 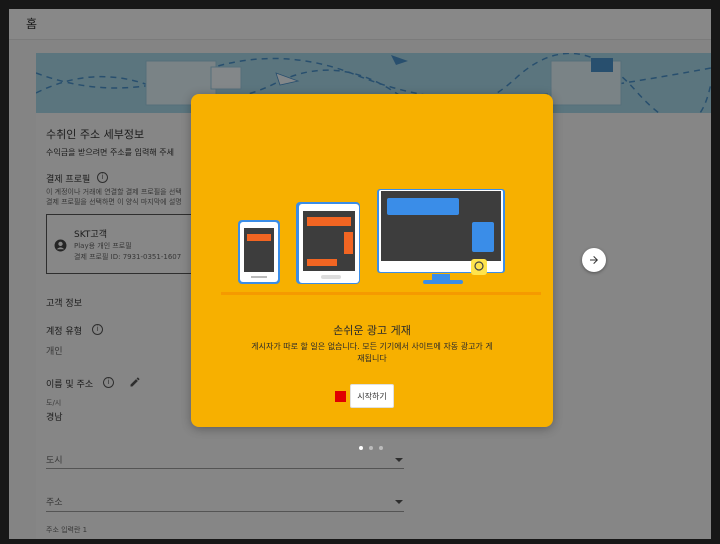 I want to click on dialog-title: 손쉬운 광고 게재, so click(x=372, y=330).